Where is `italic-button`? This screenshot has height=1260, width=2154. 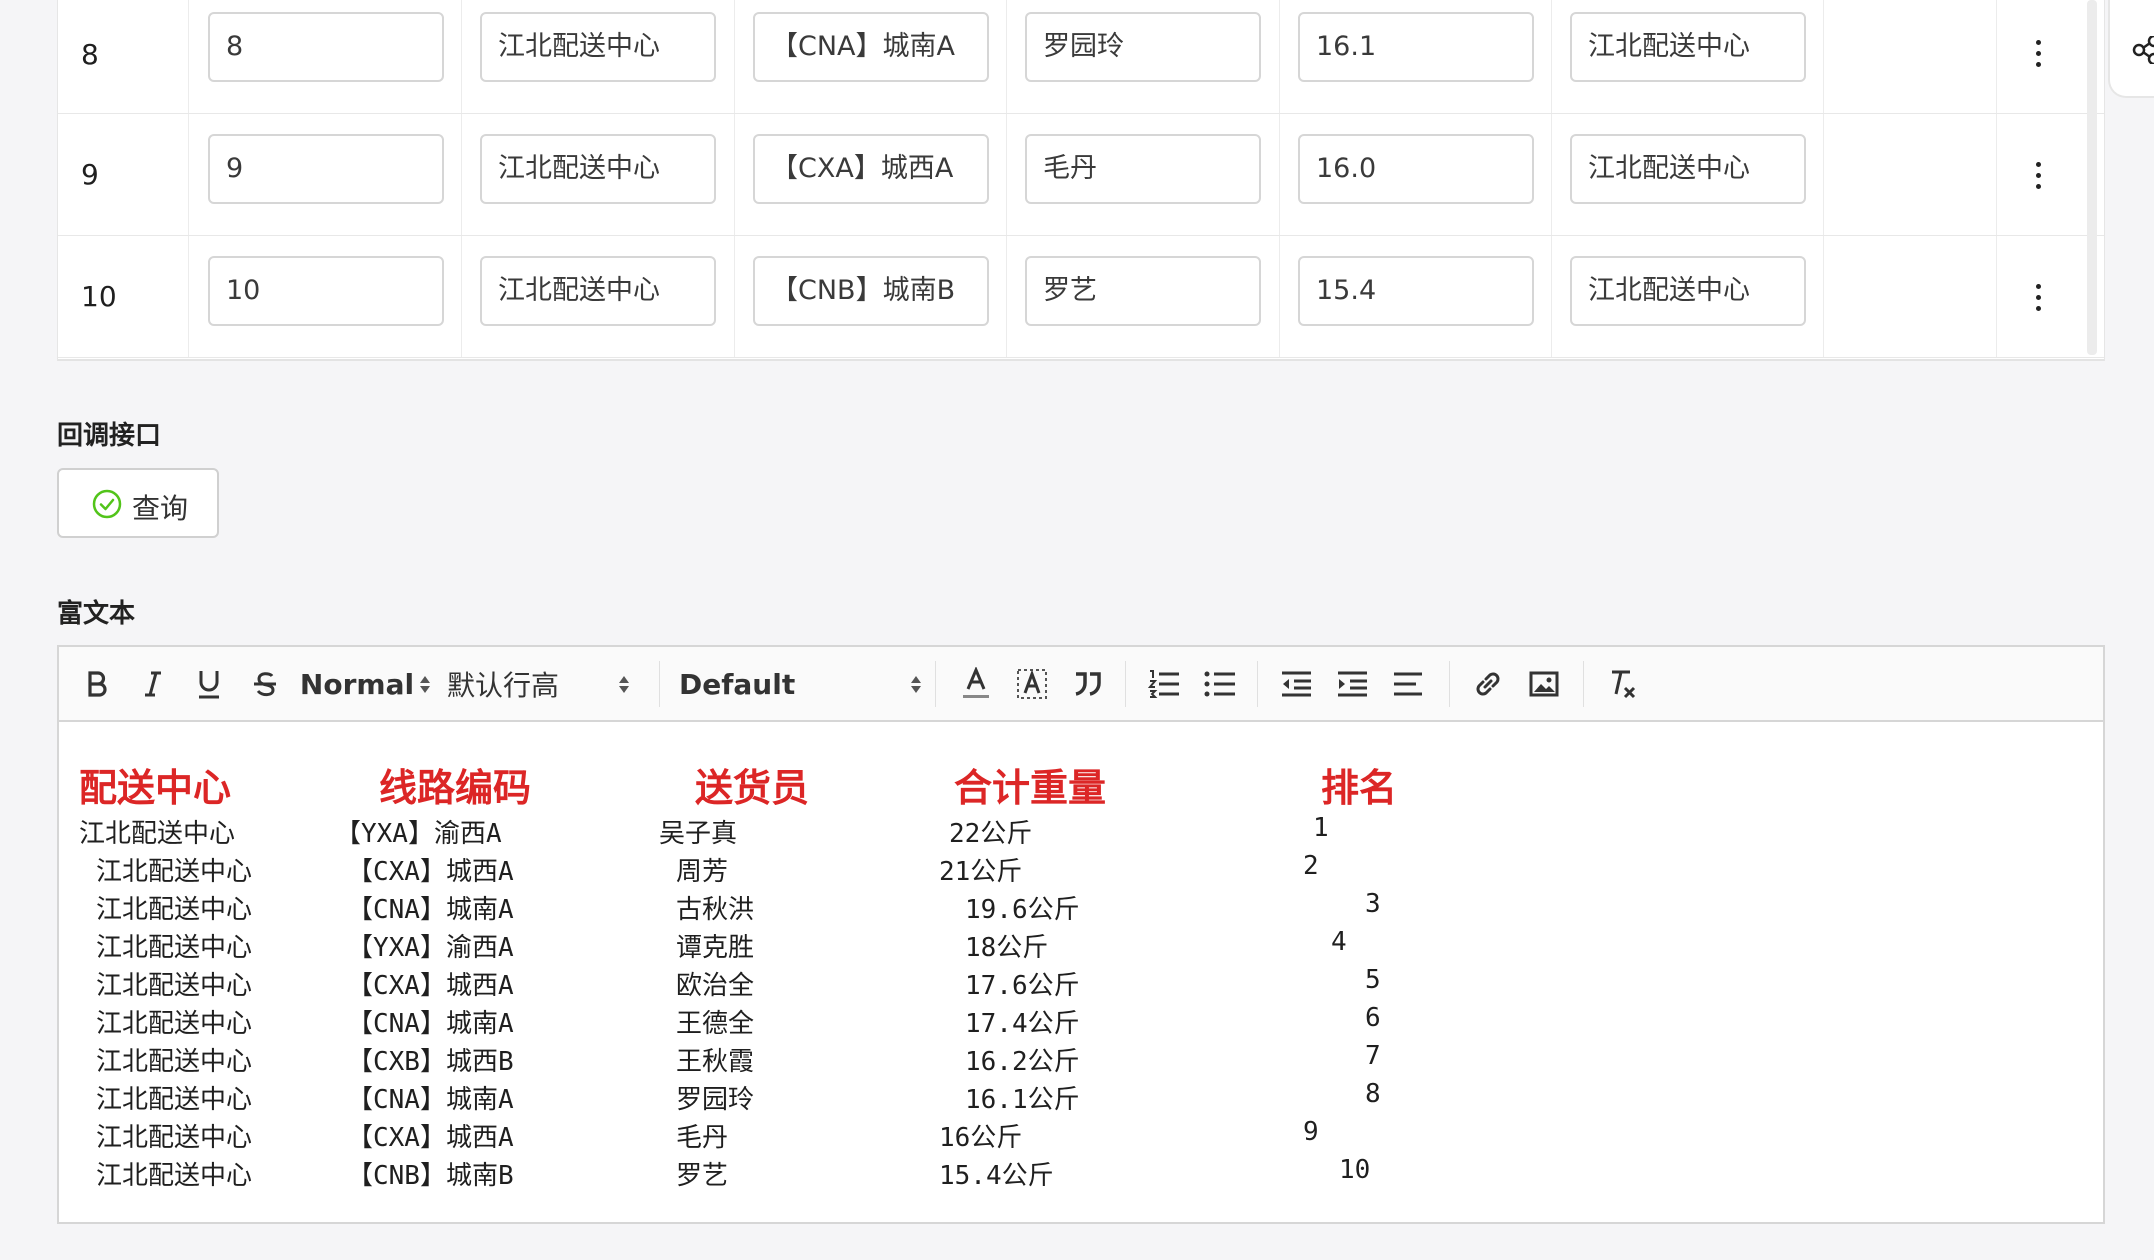
italic-button is located at coordinates (153, 684).